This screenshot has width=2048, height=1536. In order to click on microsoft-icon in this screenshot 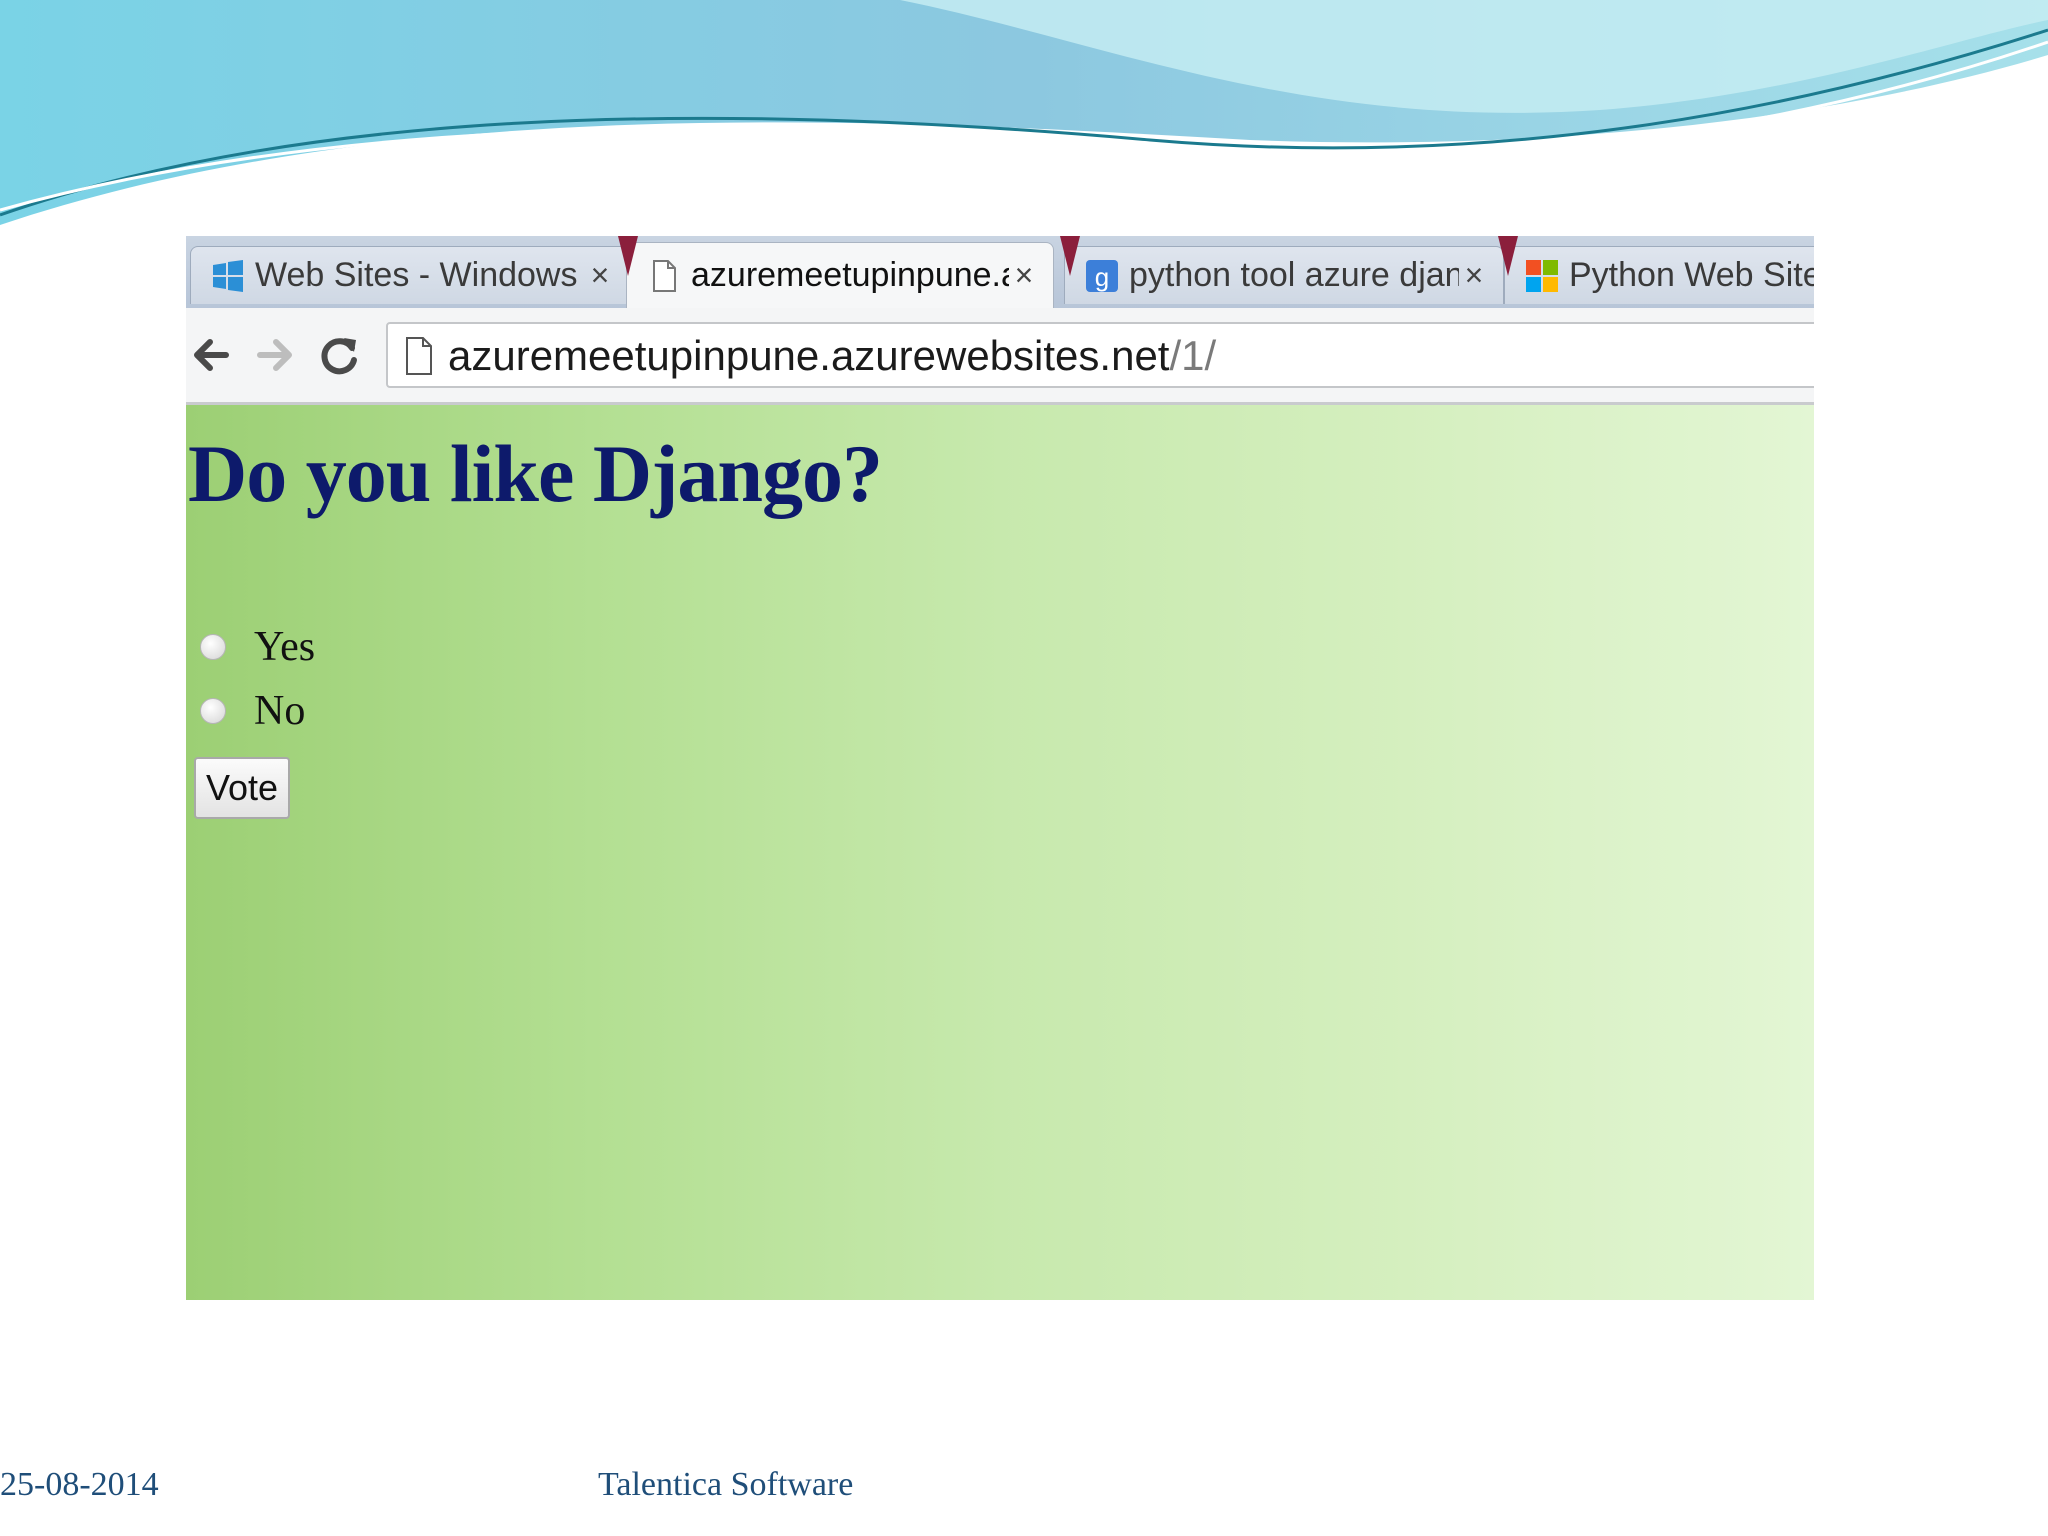, I will do `click(1542, 275)`.